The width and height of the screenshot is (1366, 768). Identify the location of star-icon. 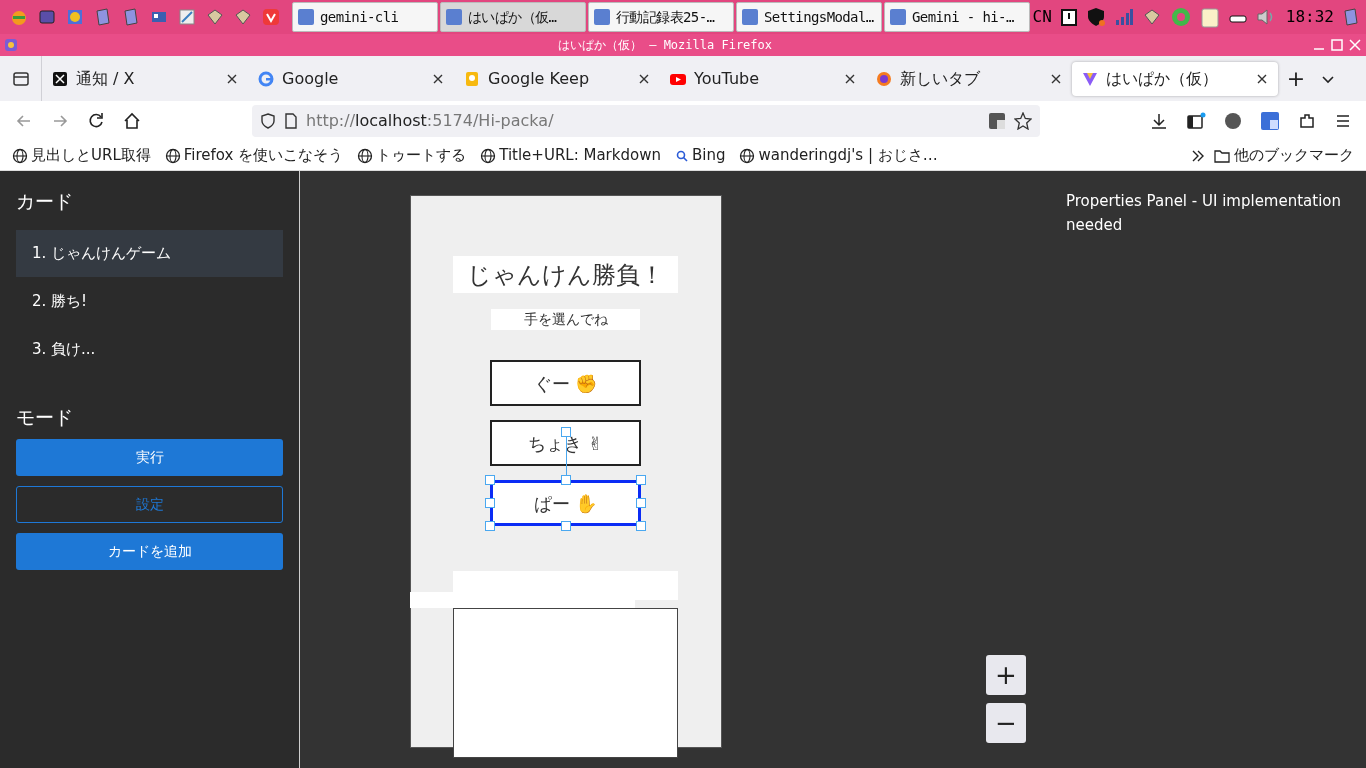
(1023, 121).